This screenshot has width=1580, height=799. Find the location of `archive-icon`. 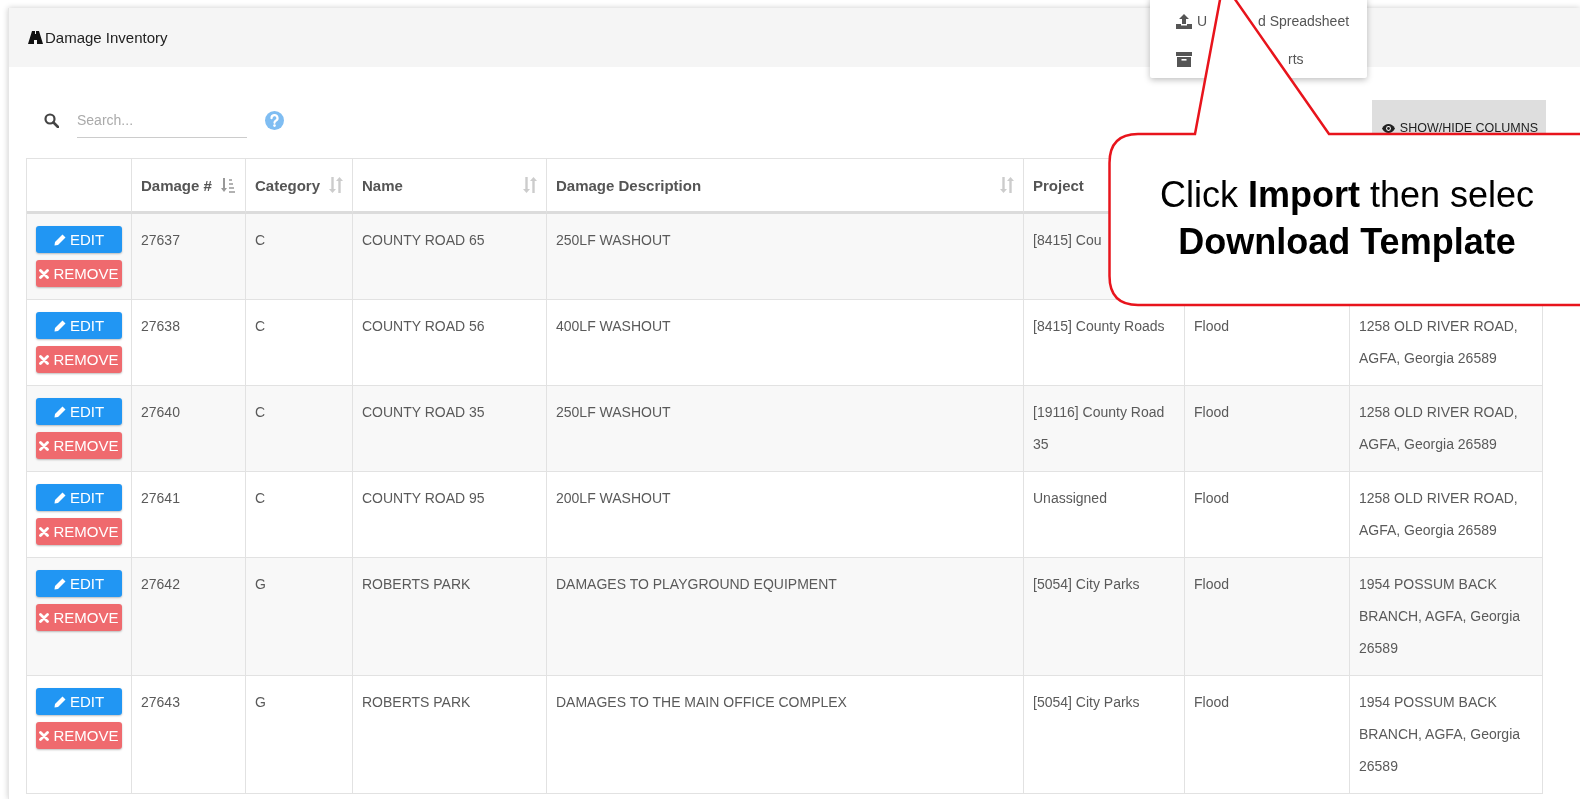

archive-icon is located at coordinates (1184, 59).